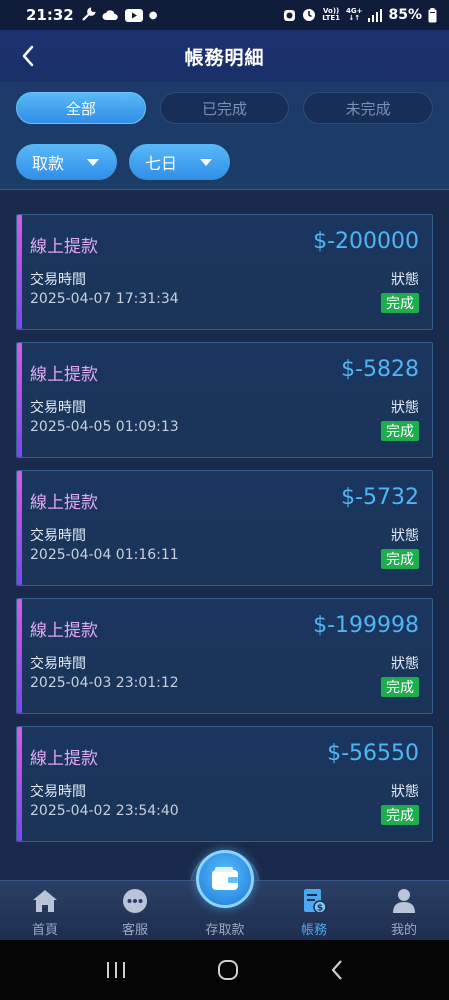 The height and width of the screenshot is (1000, 449). What do you see at coordinates (48, 163) in the screenshot?
I see `type-dropdown-label: 取款` at bounding box center [48, 163].